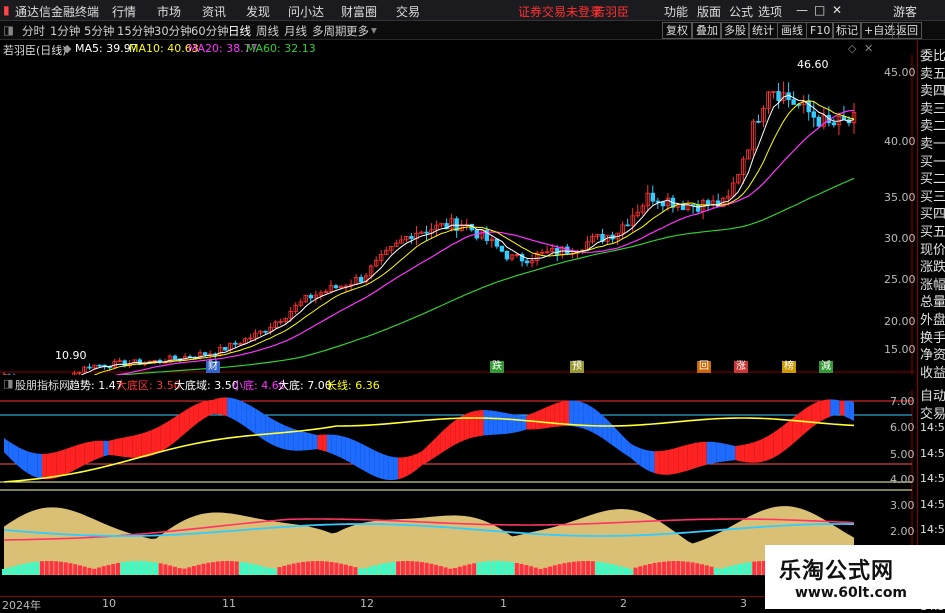 This screenshot has width=945, height=613. Describe the element at coordinates (295, 31) in the screenshot. I see `period-month: 月线` at that location.